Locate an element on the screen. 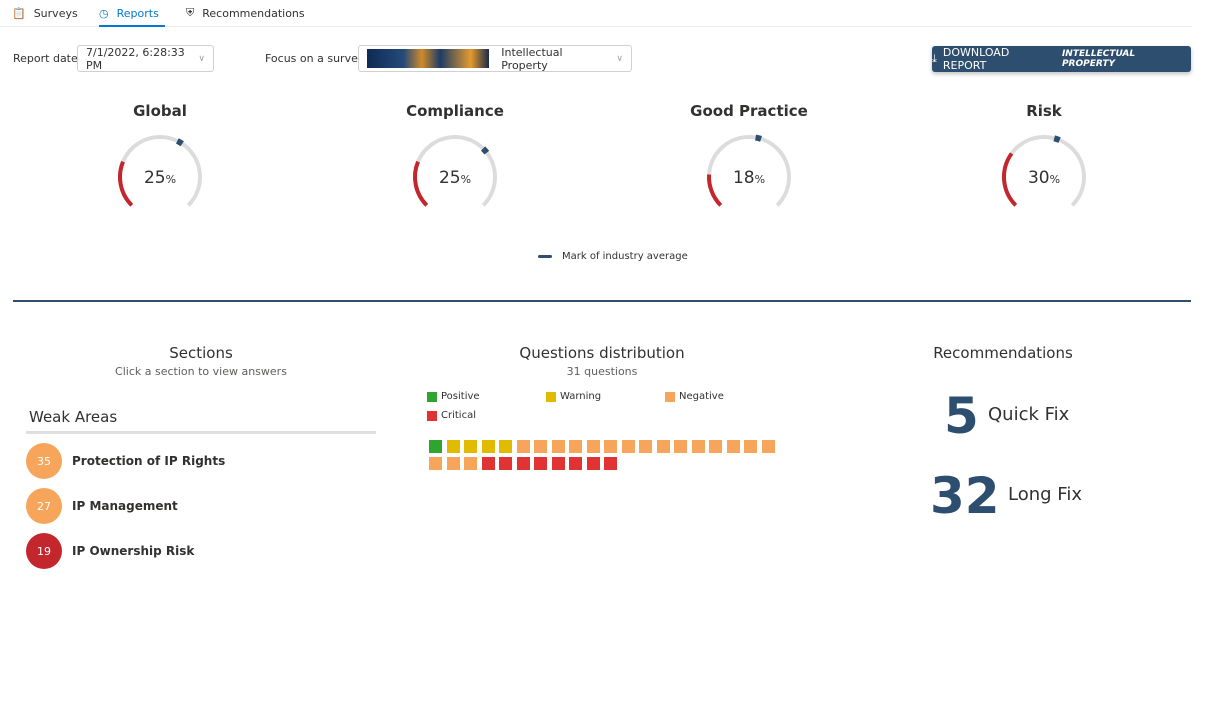  tab-reports: ◷ Reports is located at coordinates (132, 14).